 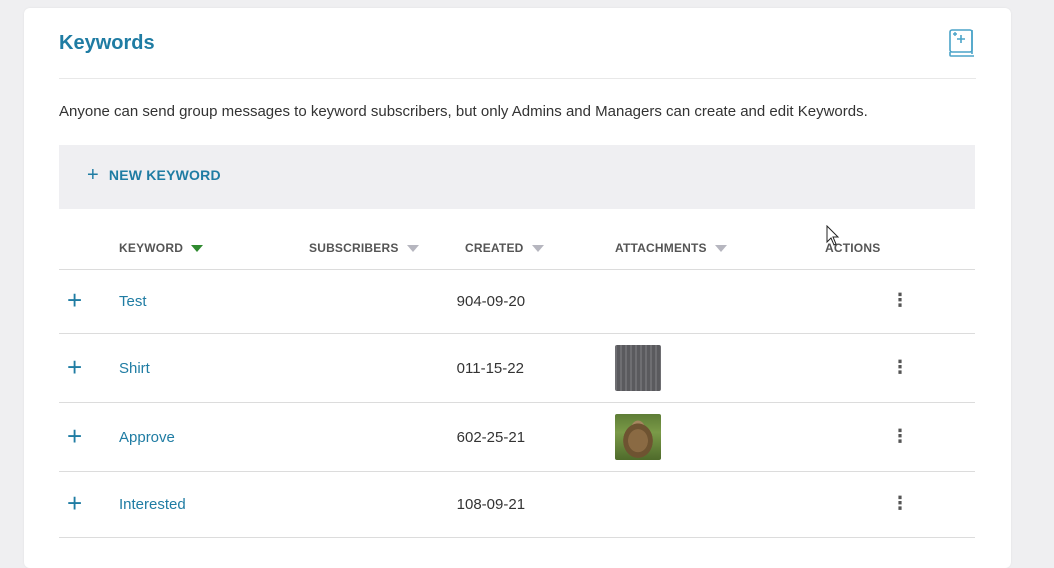 What do you see at coordinates (164, 175) in the screenshot?
I see `new-keyword-label: NEW KEYWORD` at bounding box center [164, 175].